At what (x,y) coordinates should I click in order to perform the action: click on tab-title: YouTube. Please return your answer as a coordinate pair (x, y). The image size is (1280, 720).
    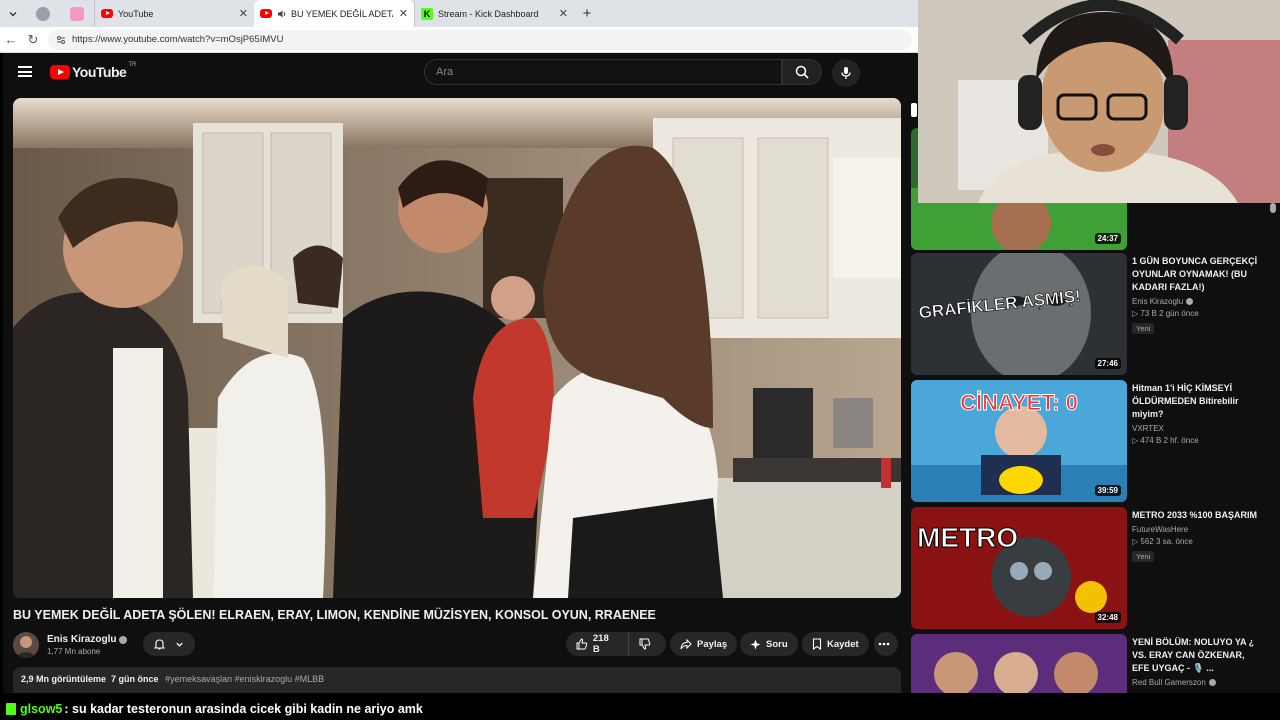
    Looking at the image, I should click on (136, 13).